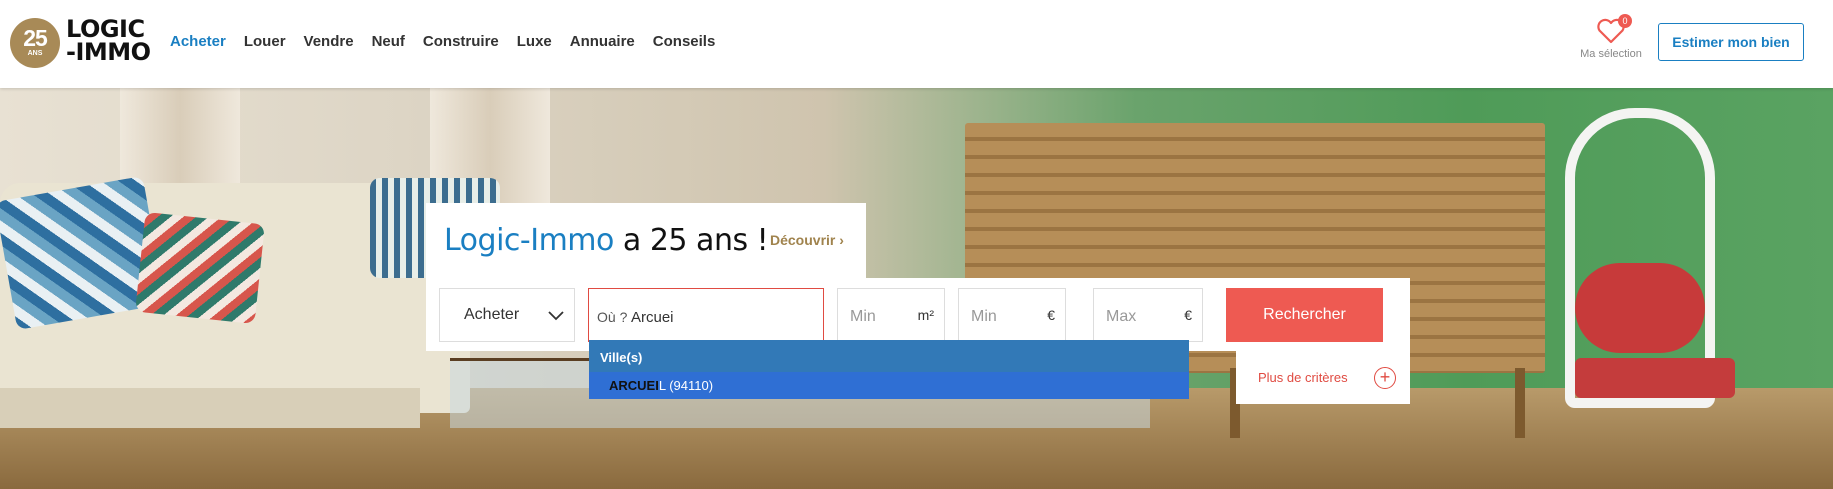 The width and height of the screenshot is (1833, 489). What do you see at coordinates (1001, 317) in the screenshot?
I see `price-min-input` at bounding box center [1001, 317].